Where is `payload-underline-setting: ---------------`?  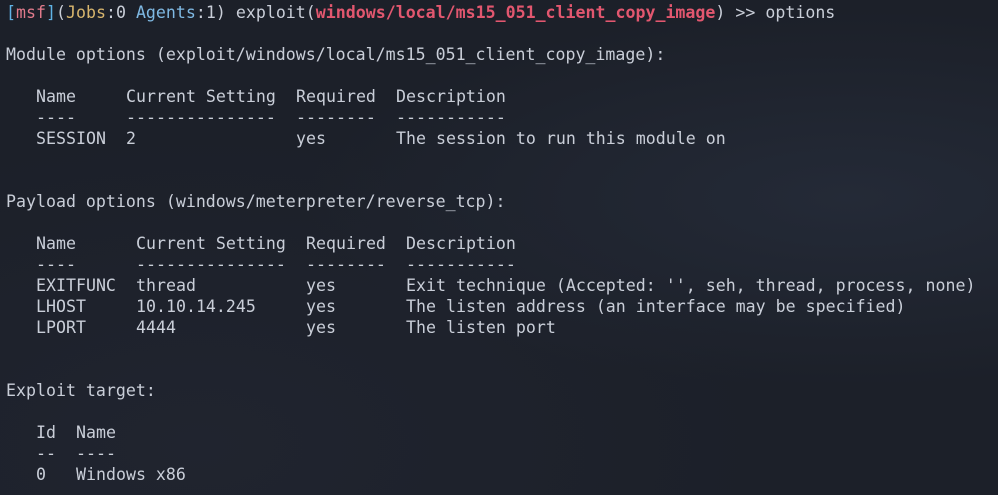 payload-underline-setting: --------------- is located at coordinates (211, 264).